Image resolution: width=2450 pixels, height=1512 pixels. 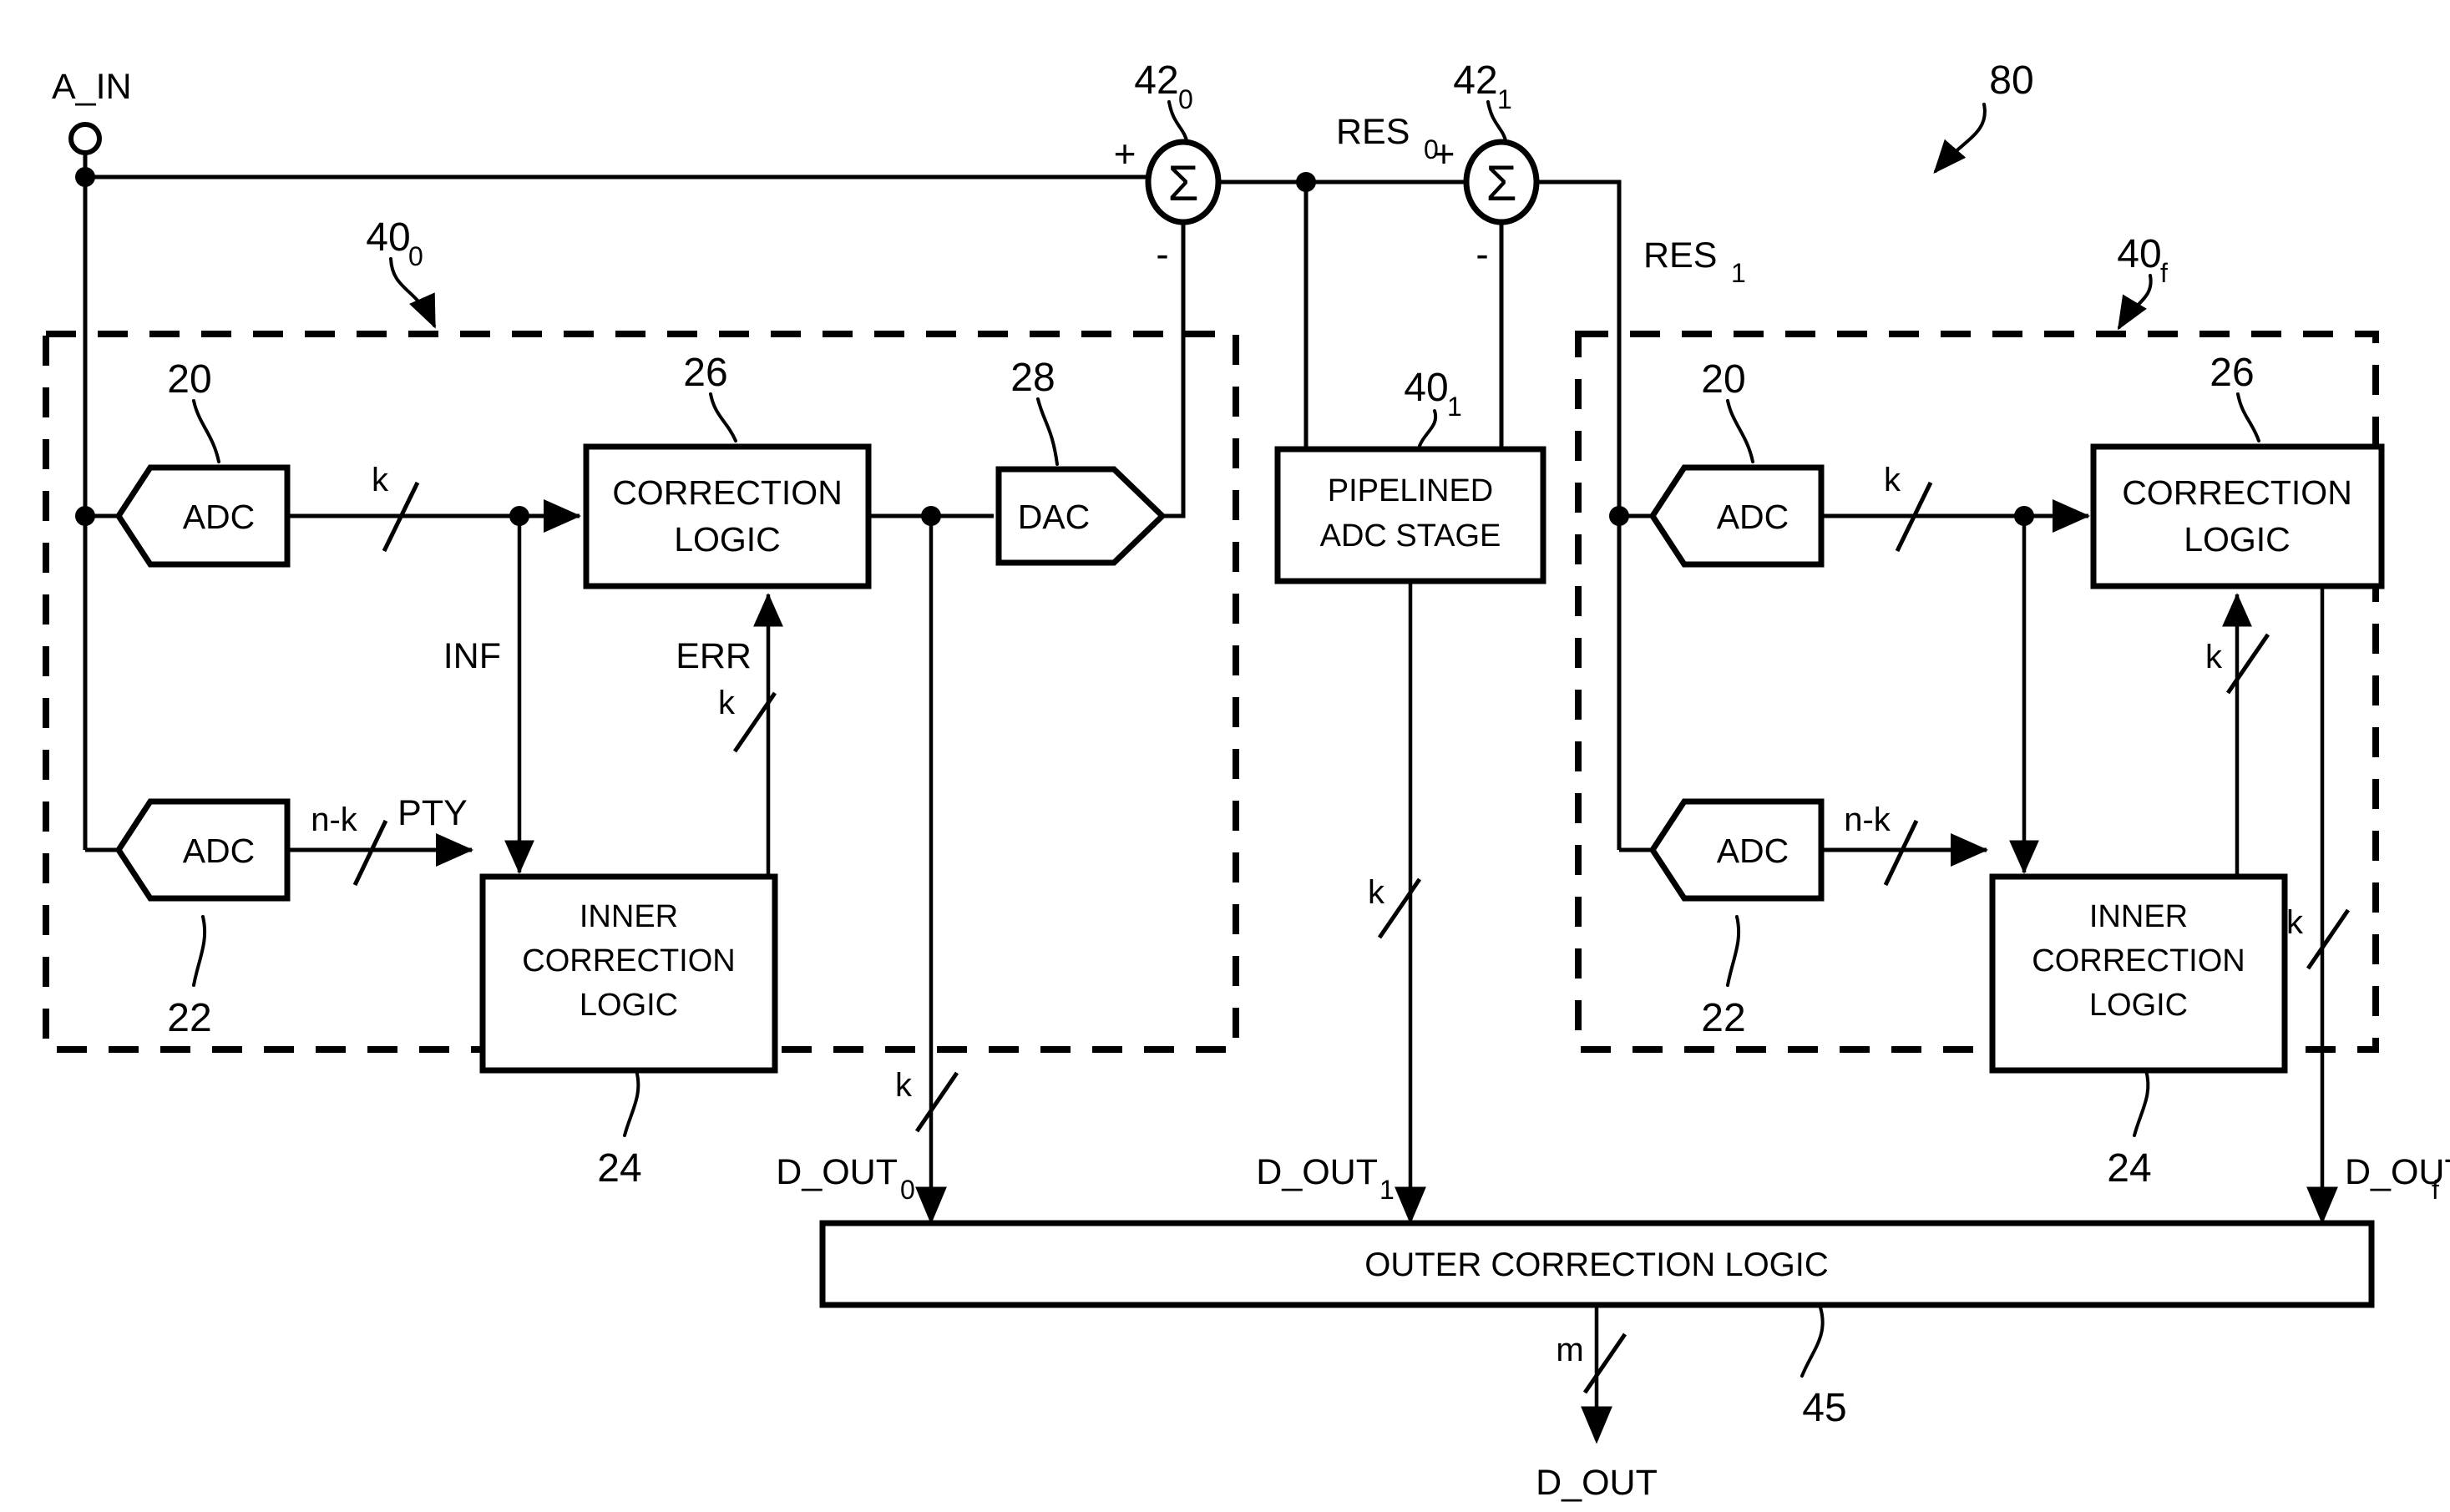 I want to click on stagef-coarse-adc: ADC, so click(x=1736, y=516).